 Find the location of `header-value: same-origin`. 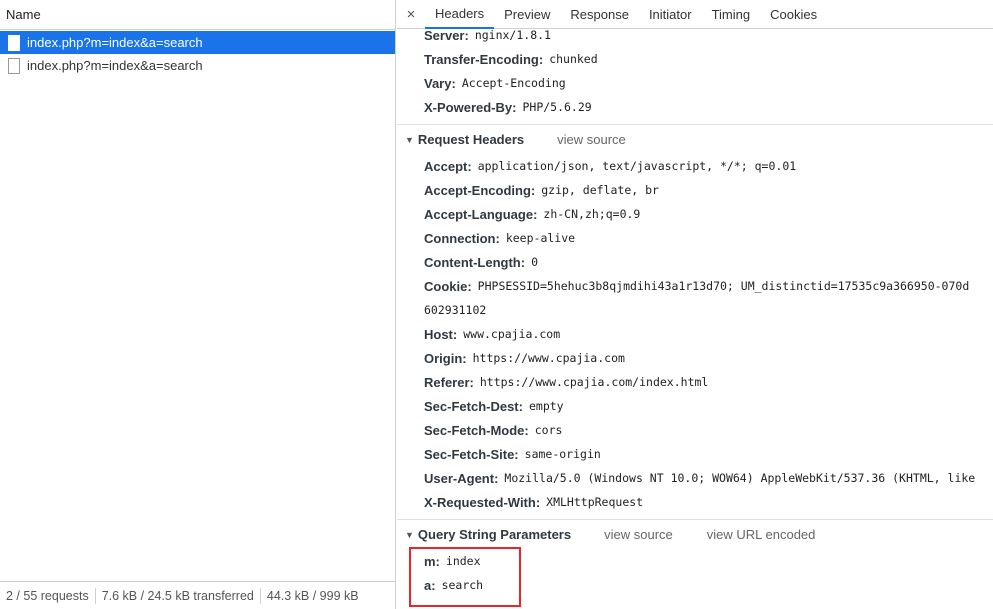

header-value: same-origin is located at coordinates (562, 454).